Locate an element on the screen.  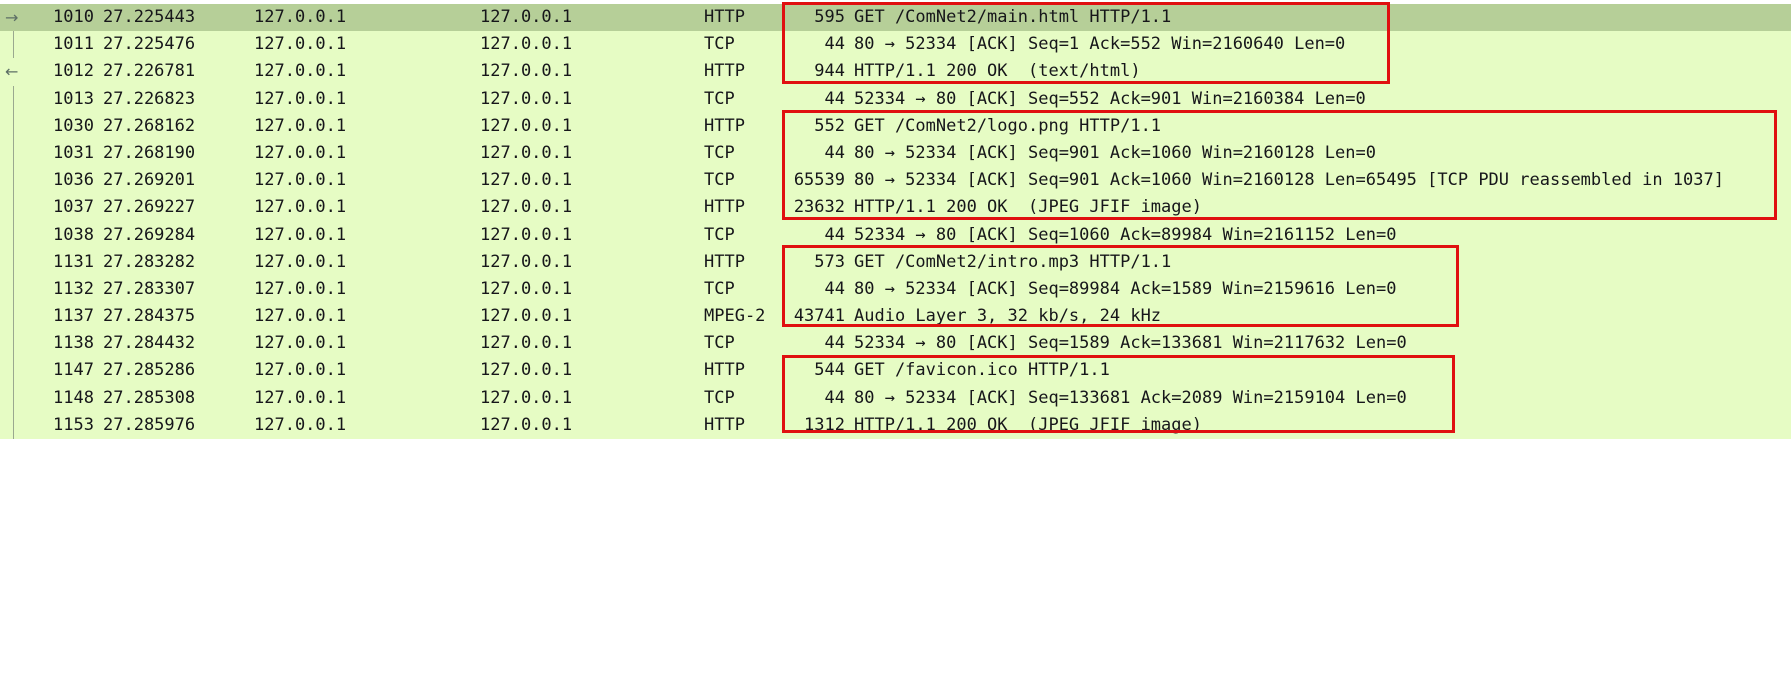
packet-number: 1036 is located at coordinates (73, 180).